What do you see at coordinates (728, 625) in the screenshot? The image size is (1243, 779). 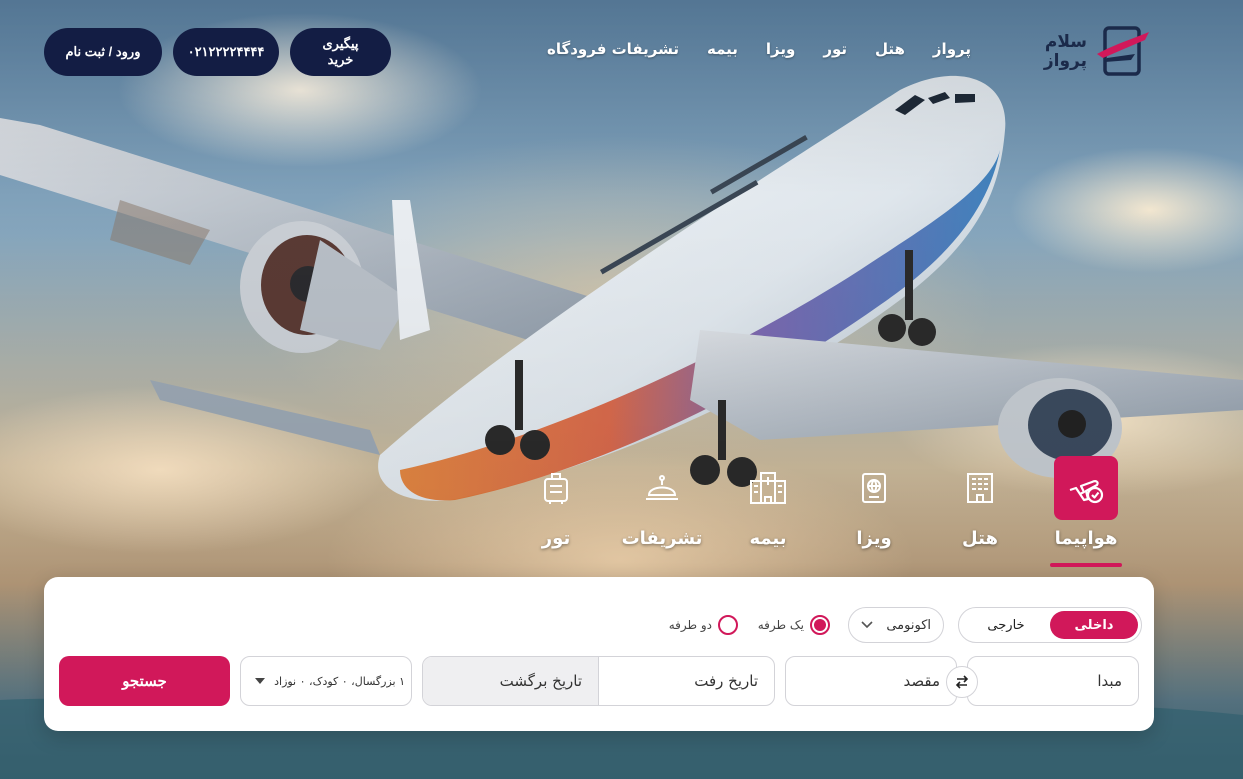 I see `radio-unselected-icon` at bounding box center [728, 625].